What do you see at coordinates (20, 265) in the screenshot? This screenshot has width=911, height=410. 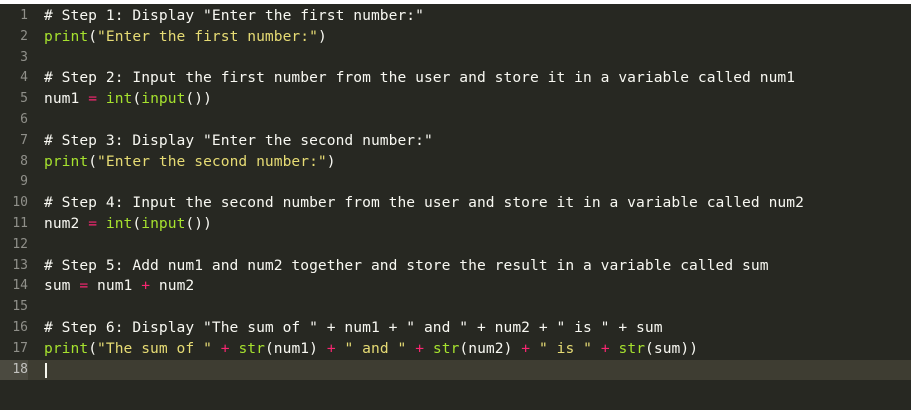 I see `line-number: 13` at bounding box center [20, 265].